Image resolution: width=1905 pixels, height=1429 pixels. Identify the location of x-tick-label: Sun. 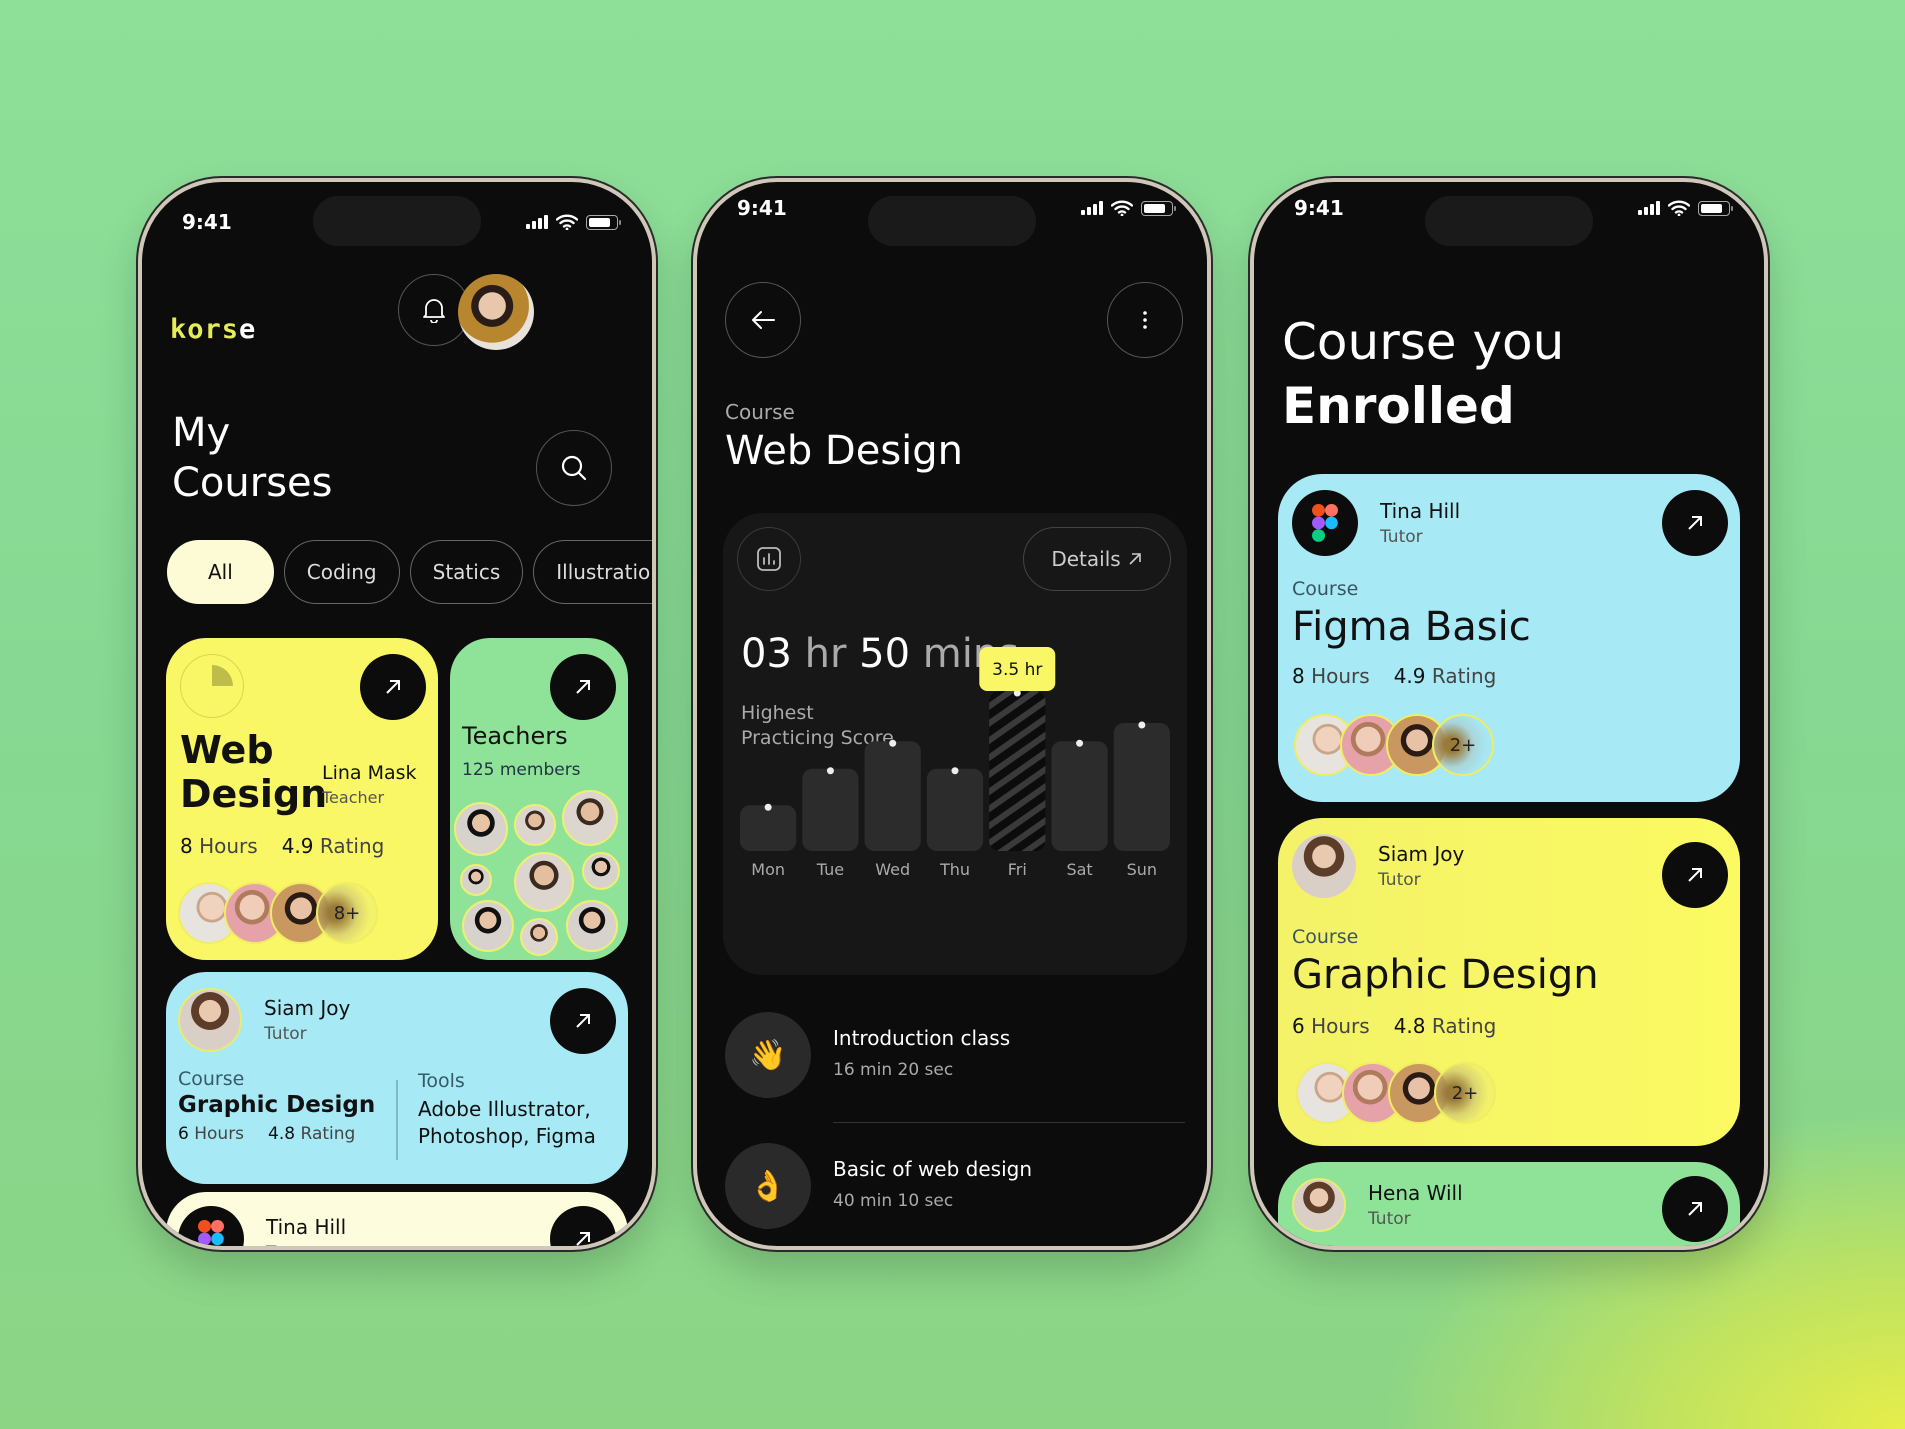
(1142, 869).